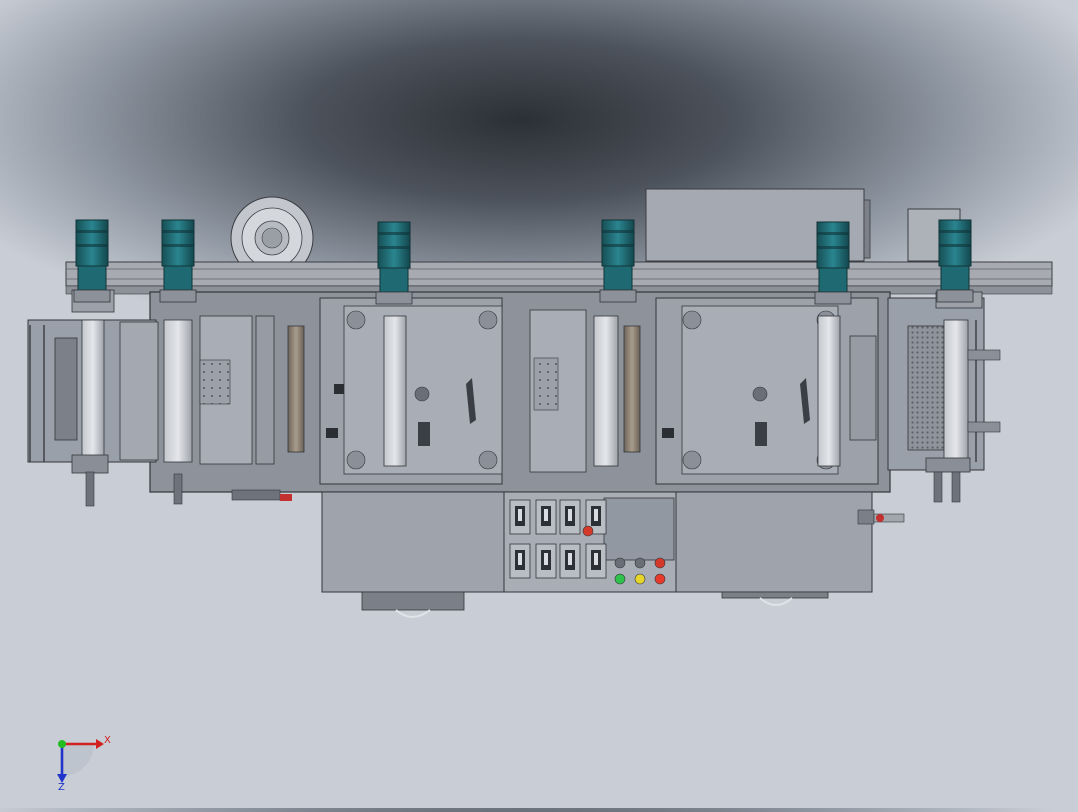 This screenshot has width=1078, height=812. What do you see at coordinates (84, 764) in the screenshot?
I see `orientation-triad: X Z` at bounding box center [84, 764].